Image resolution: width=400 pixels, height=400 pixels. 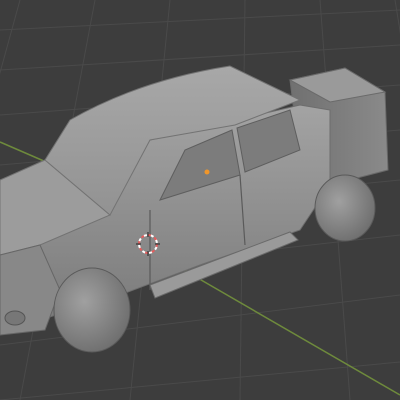 What do you see at coordinates (345, 208) in the screenshot?
I see `rear-wheel` at bounding box center [345, 208].